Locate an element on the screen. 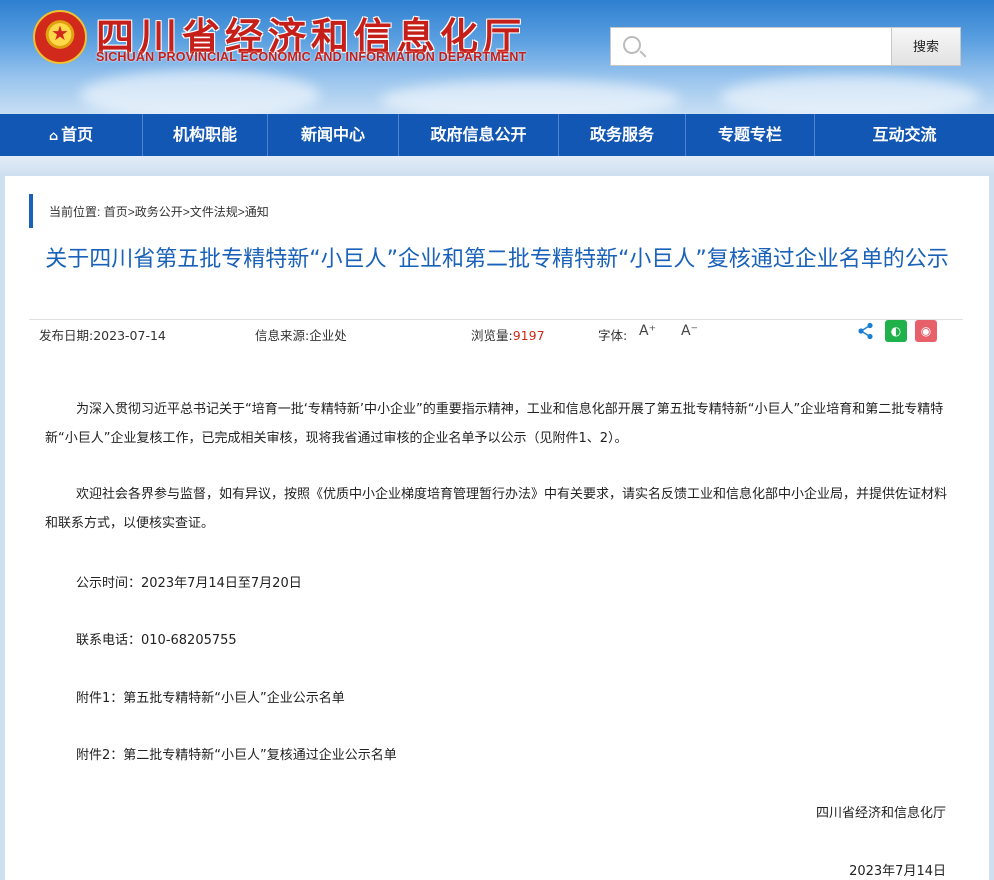  views-count: 9197 is located at coordinates (528, 335).